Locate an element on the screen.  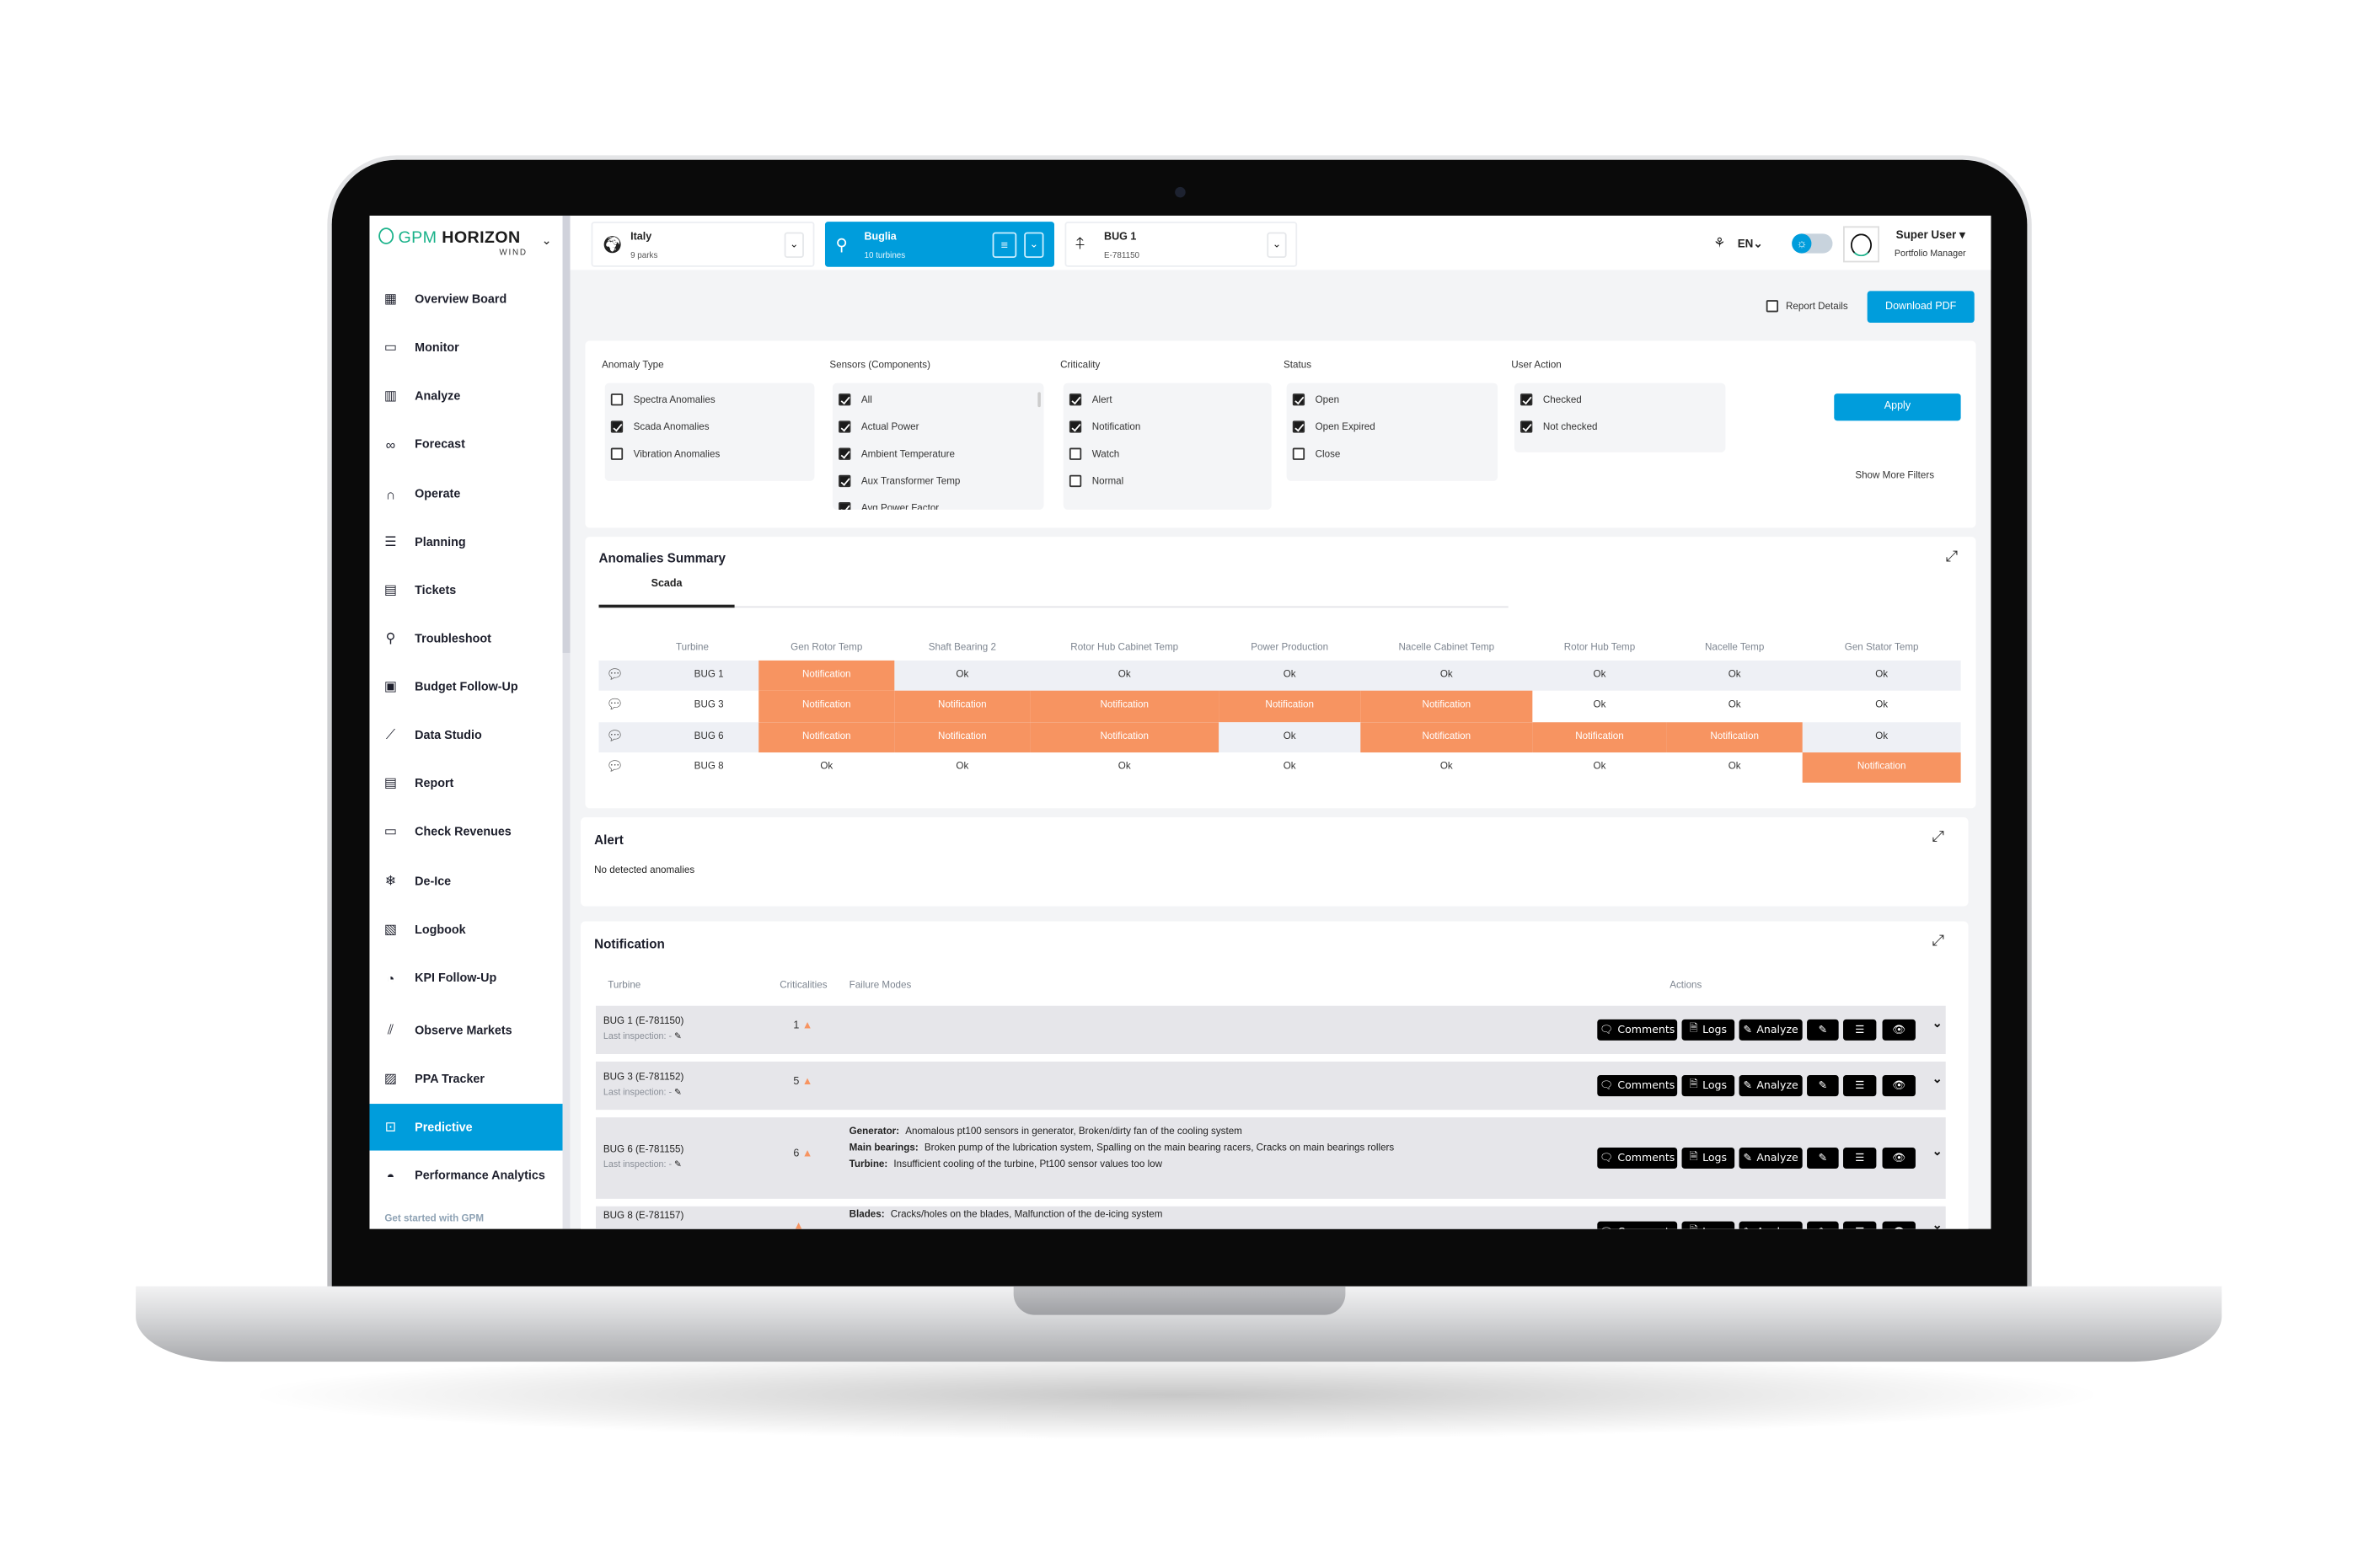
sidebar-item-monitor: ▭ Monitor is located at coordinates (465, 347).